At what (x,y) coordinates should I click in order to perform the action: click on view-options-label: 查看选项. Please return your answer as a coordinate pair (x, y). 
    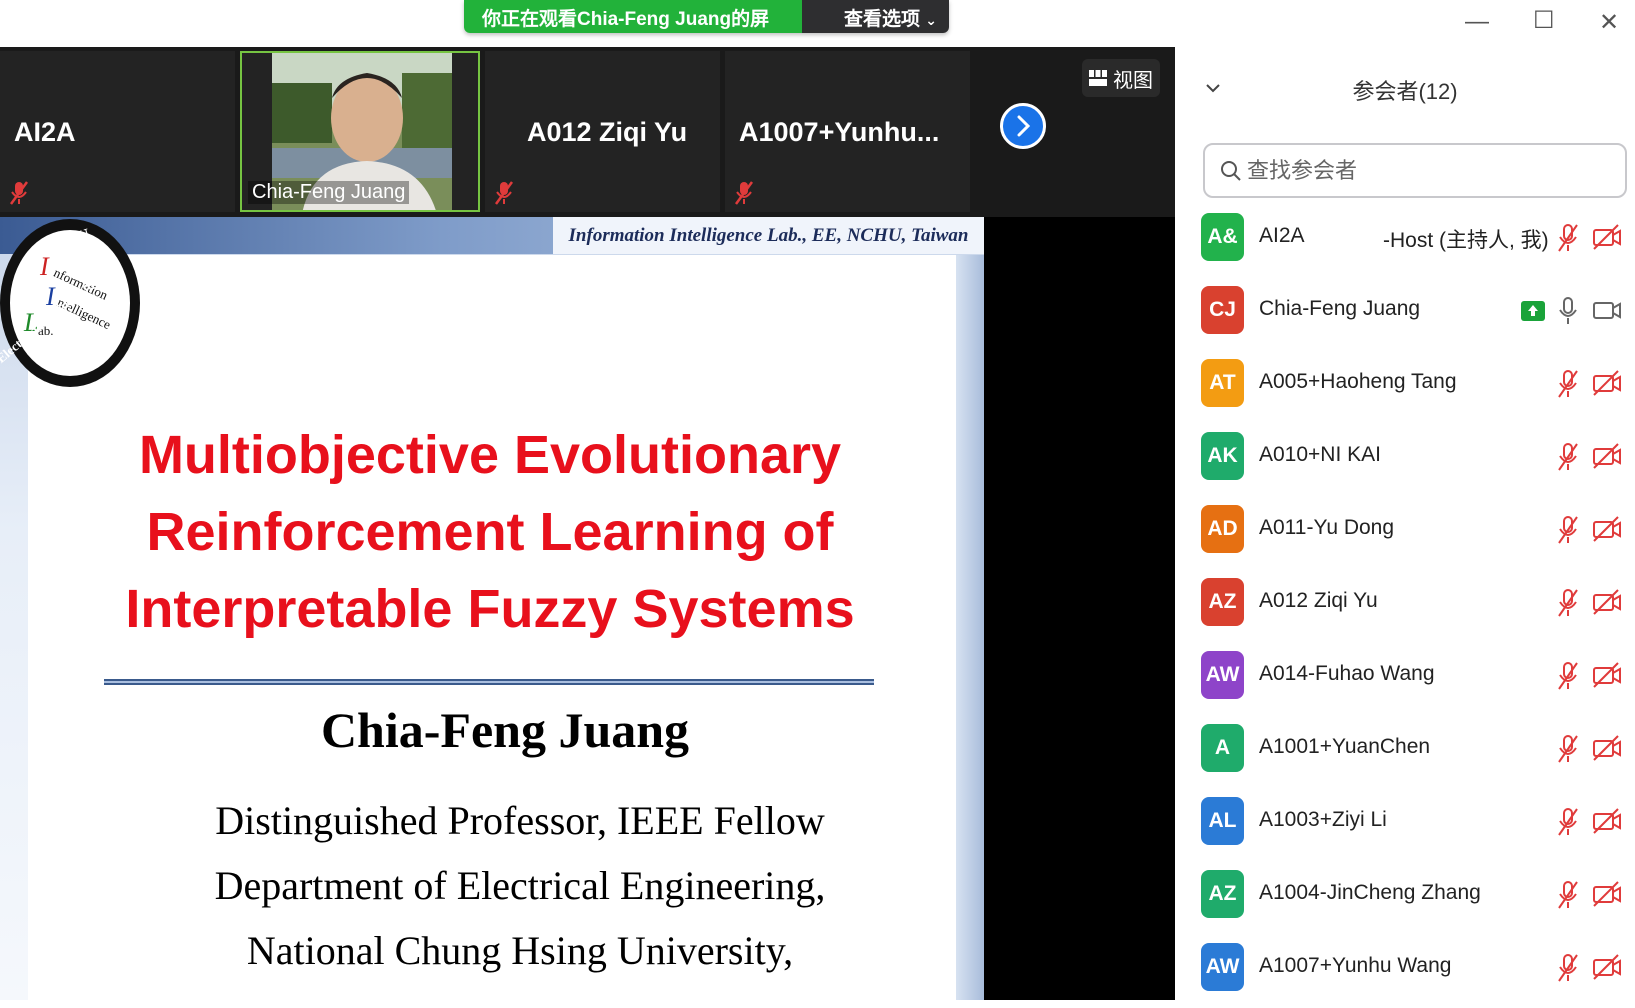
    Looking at the image, I should click on (882, 19).